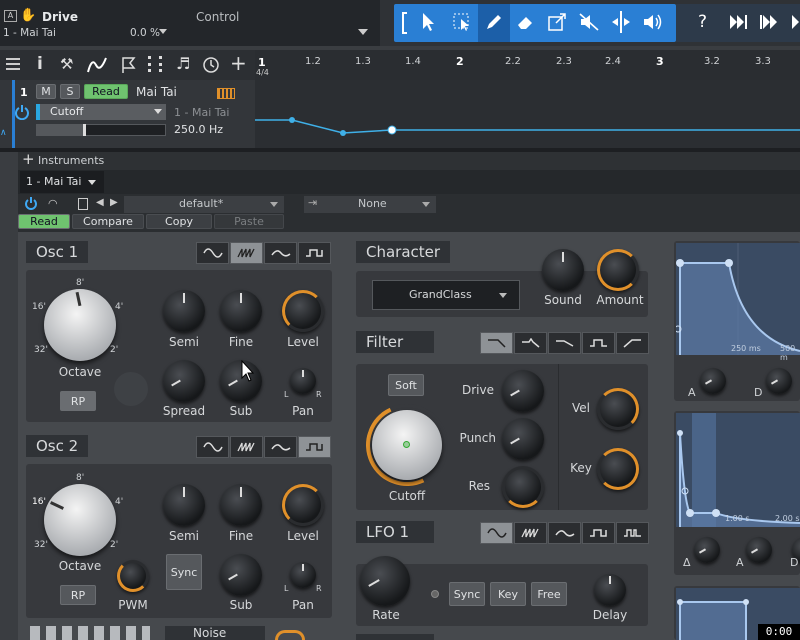 The width and height of the screenshot is (800, 640). Describe the element at coordinates (80, 520) in the screenshot. I see `osc2-octave-knob` at that location.